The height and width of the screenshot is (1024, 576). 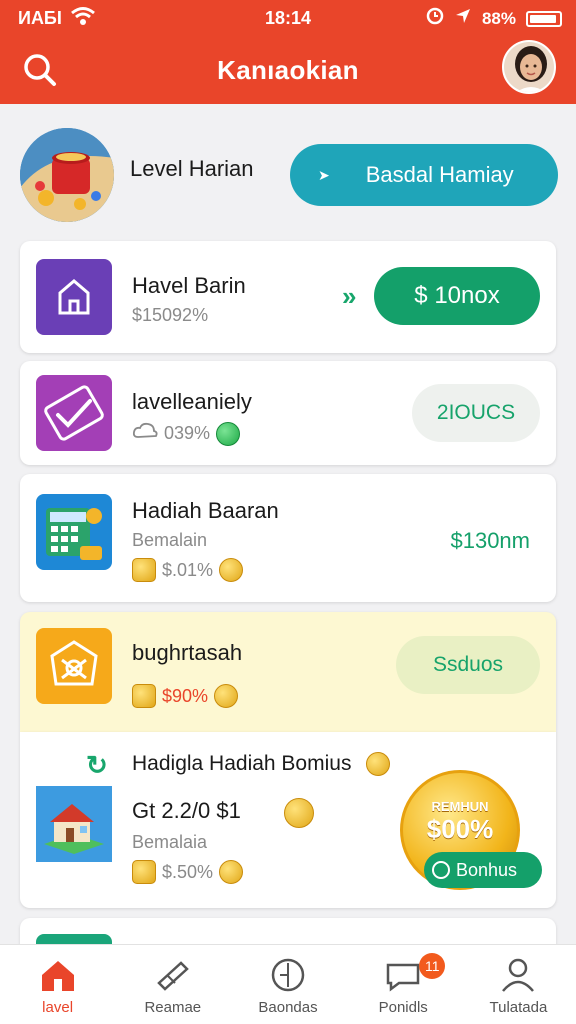 I want to click on status-right: 88%, so click(x=494, y=18).